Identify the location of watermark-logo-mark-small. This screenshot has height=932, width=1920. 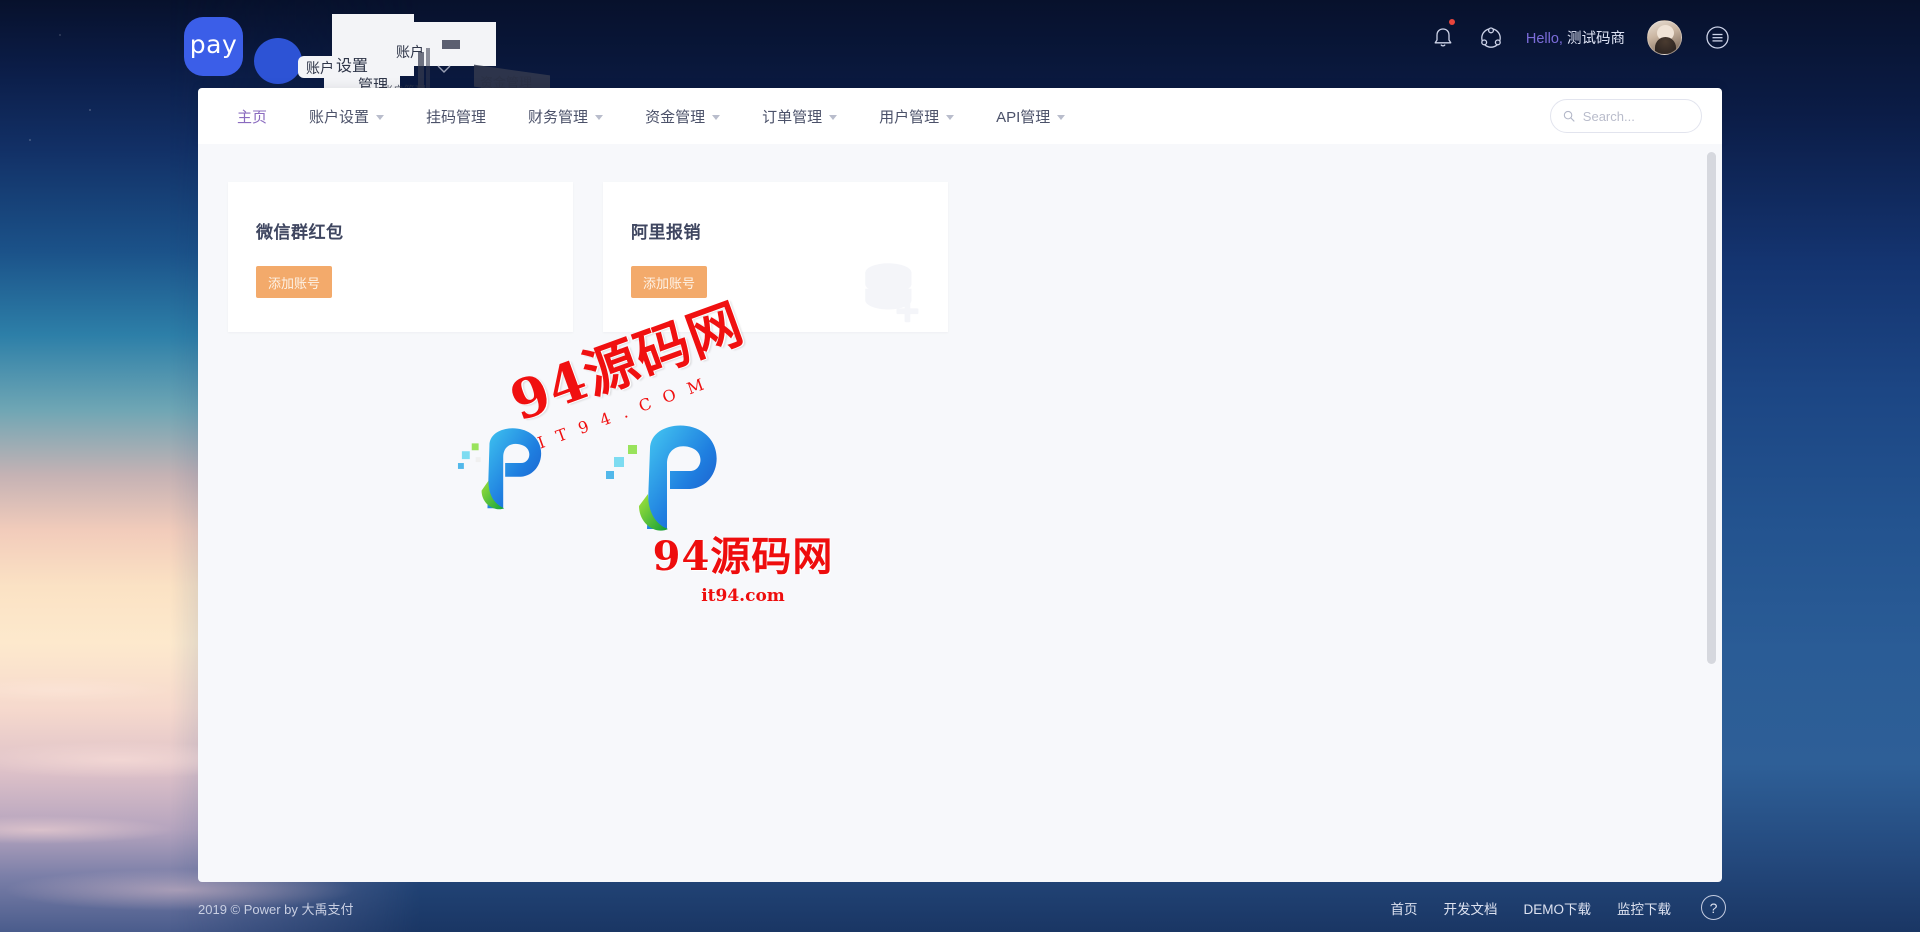
(499, 469).